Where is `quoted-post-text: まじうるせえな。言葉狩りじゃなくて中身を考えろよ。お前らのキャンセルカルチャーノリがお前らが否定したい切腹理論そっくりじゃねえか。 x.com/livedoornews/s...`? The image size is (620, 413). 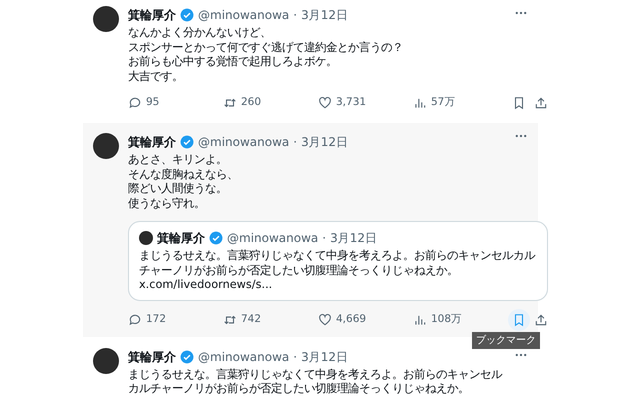 quoted-post-text: まじうるせえな。言葉狩りじゃなくて中身を考えろよ。お前らのキャンセルカルチャーノリがお前らが否定したい切腹理論そっくりじゃねえか。 x.com/livedoornews/s... is located at coordinates (337, 270).